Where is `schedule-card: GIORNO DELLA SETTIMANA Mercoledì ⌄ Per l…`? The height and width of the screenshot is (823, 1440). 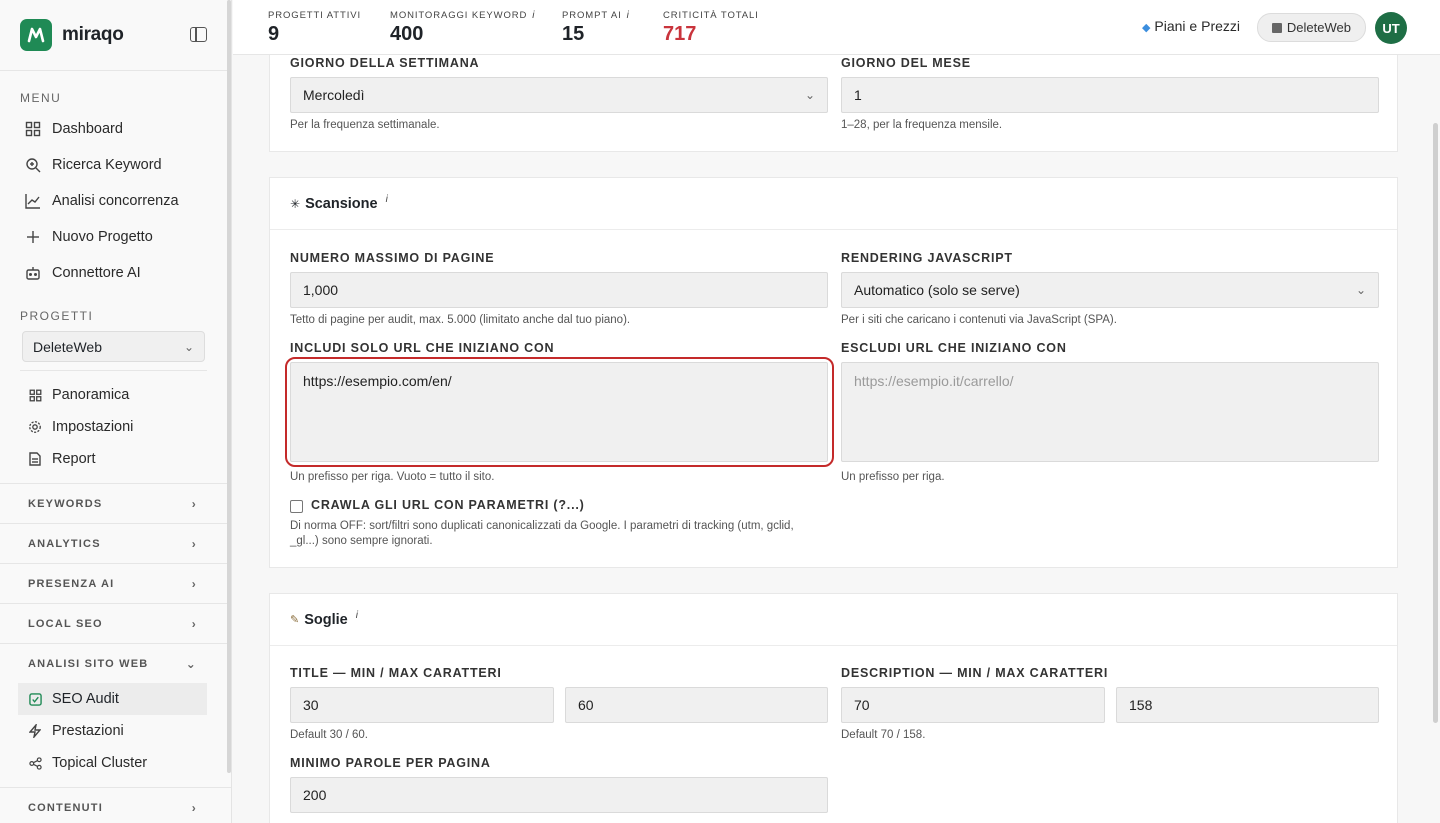 schedule-card: GIORNO DELLA SETTIMANA Mercoledì ⌄ Per l… is located at coordinates (833, 103).